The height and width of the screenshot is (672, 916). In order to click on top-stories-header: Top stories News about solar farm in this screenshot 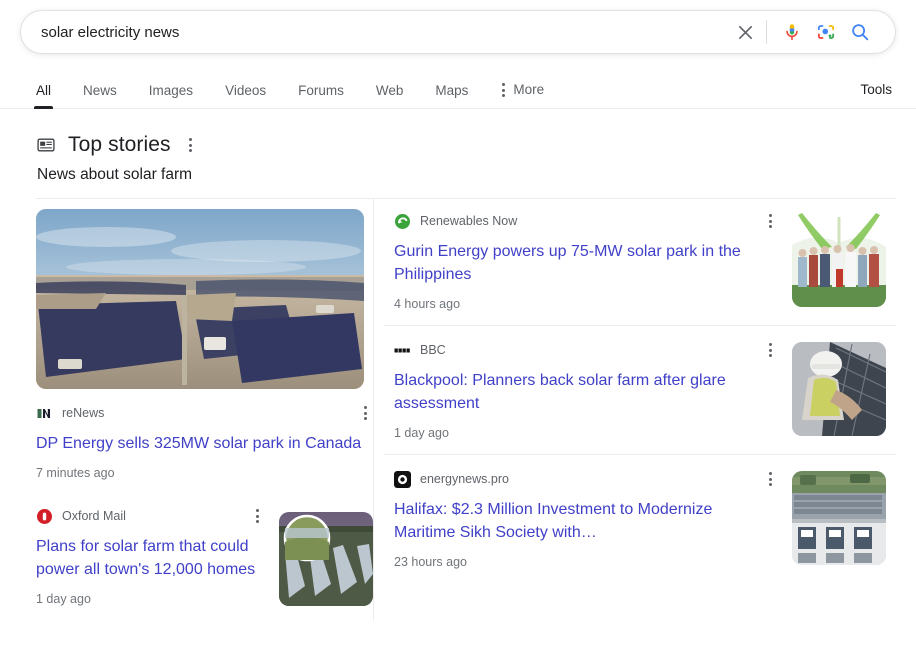, I will do `click(458, 146)`.